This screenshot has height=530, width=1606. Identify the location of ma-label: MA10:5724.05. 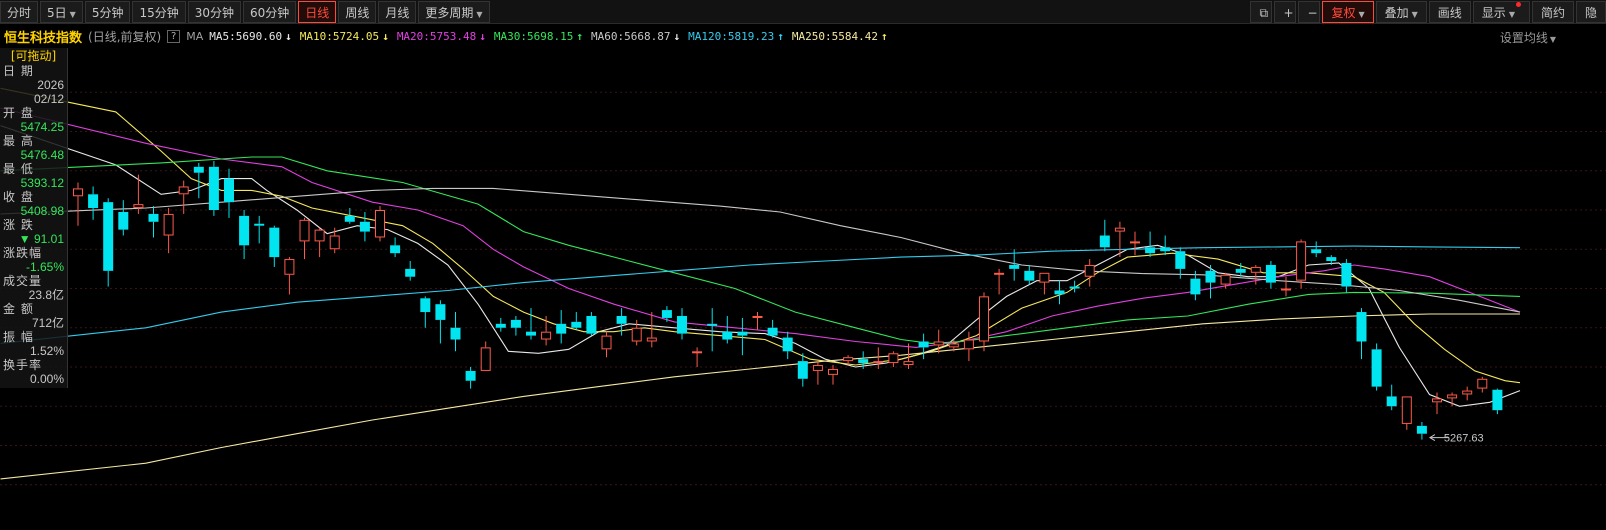
(339, 36).